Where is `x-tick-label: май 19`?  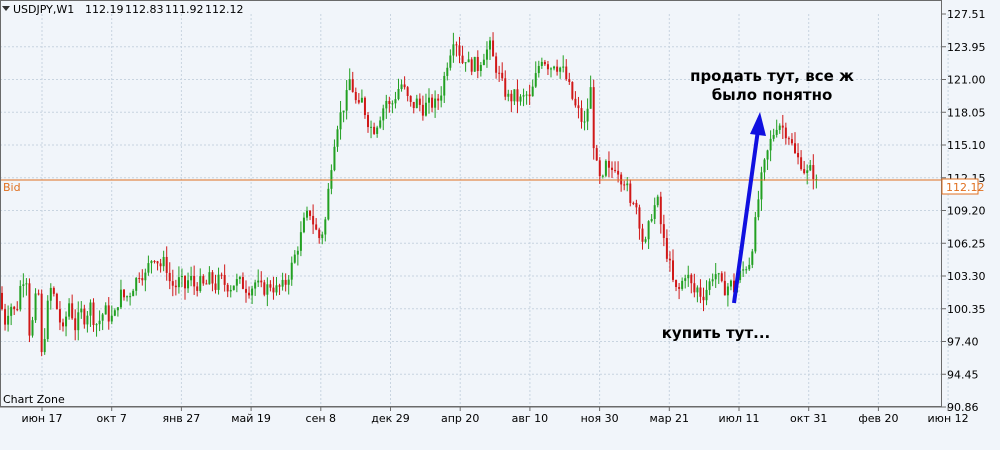 x-tick-label: май 19 is located at coordinates (251, 418).